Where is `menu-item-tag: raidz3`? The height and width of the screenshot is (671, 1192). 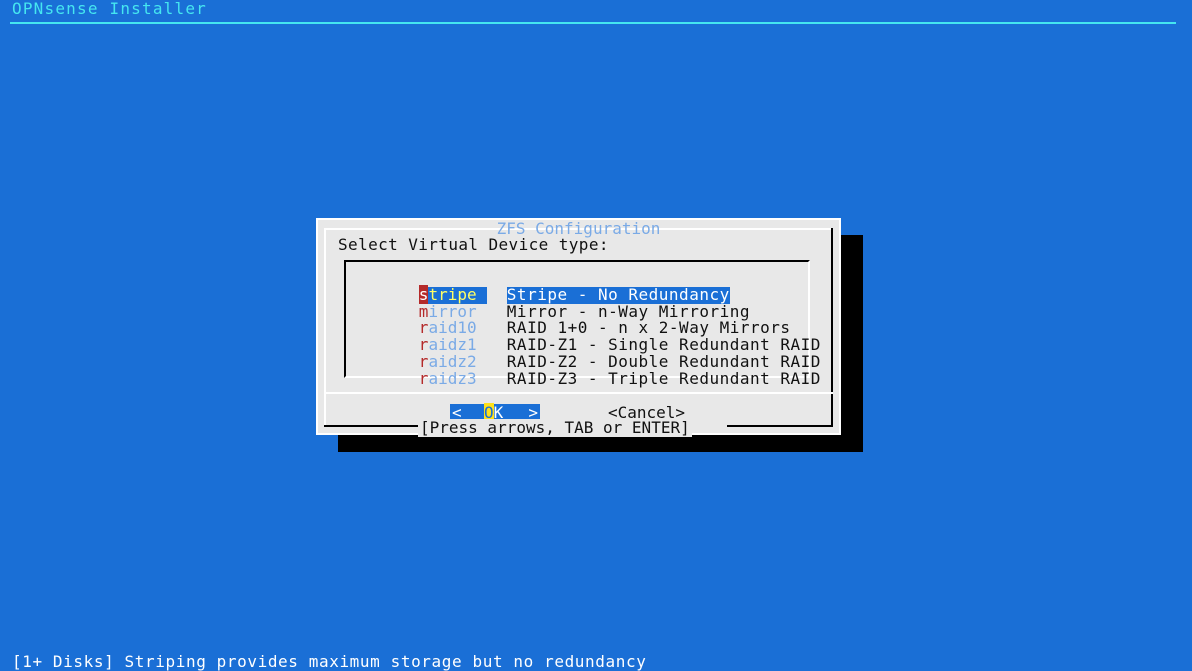 menu-item-tag: raidz3 is located at coordinates (452, 378).